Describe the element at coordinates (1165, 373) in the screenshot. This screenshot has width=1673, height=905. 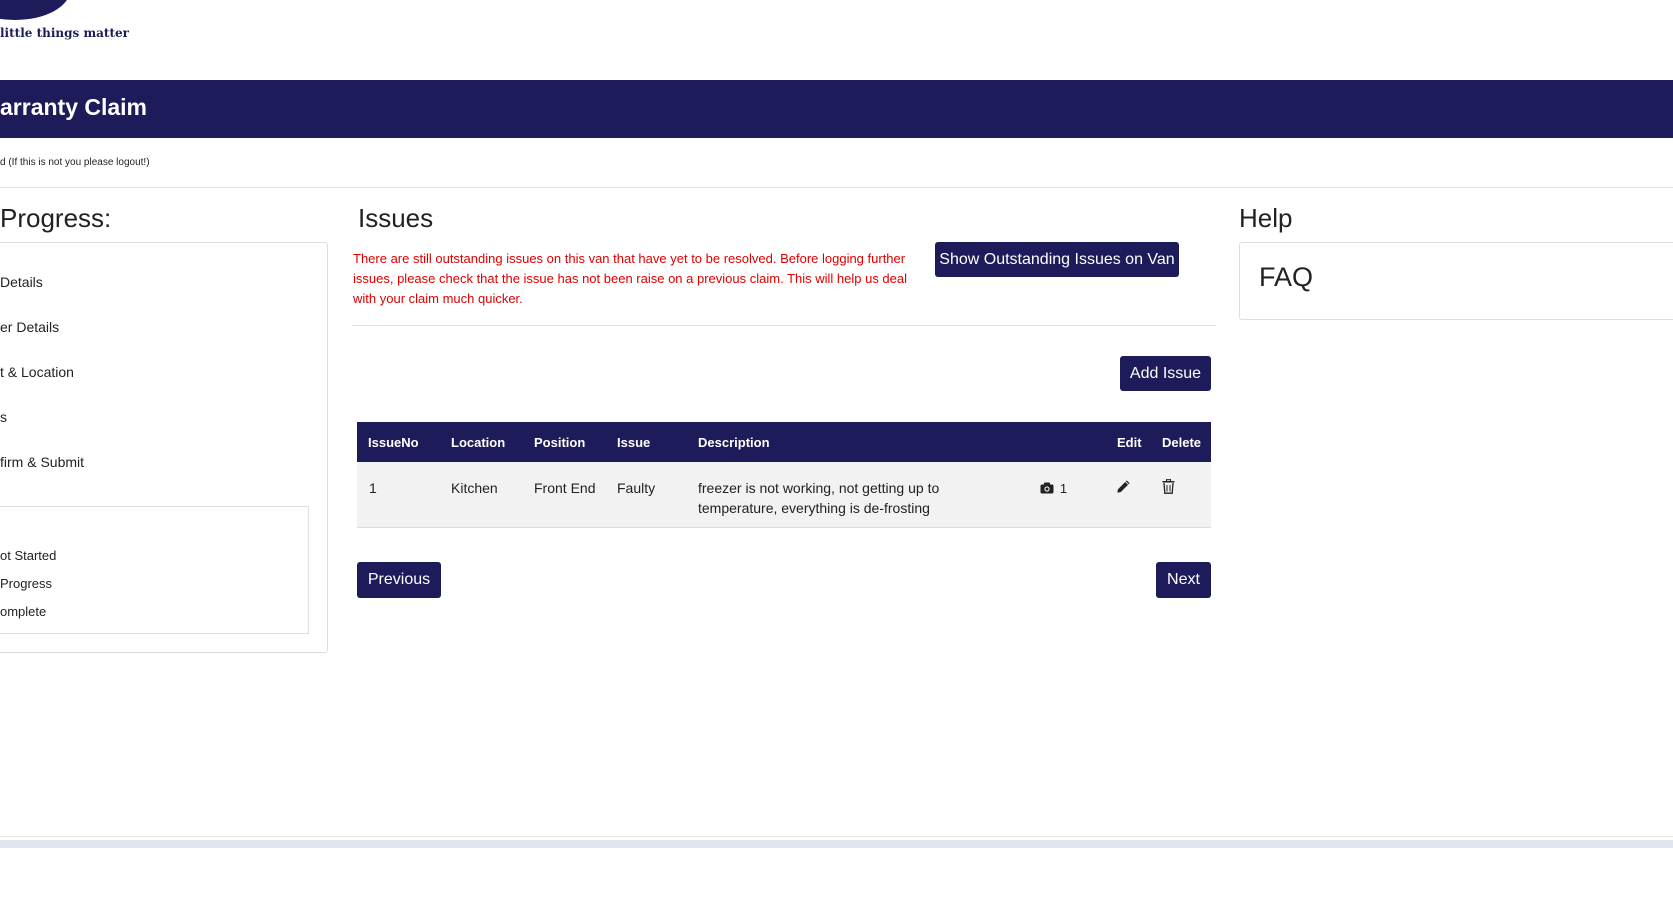
I see `add-issue-button: Add Issue` at that location.